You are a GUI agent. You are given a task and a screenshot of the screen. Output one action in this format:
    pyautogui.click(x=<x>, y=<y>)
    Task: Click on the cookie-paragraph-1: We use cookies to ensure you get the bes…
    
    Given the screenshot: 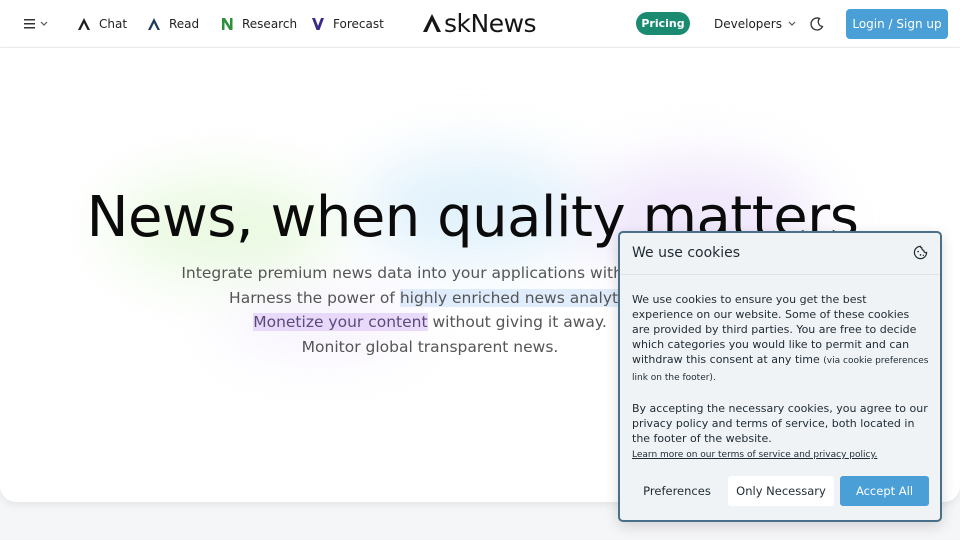 What is the action you would take?
    pyautogui.click(x=781, y=339)
    